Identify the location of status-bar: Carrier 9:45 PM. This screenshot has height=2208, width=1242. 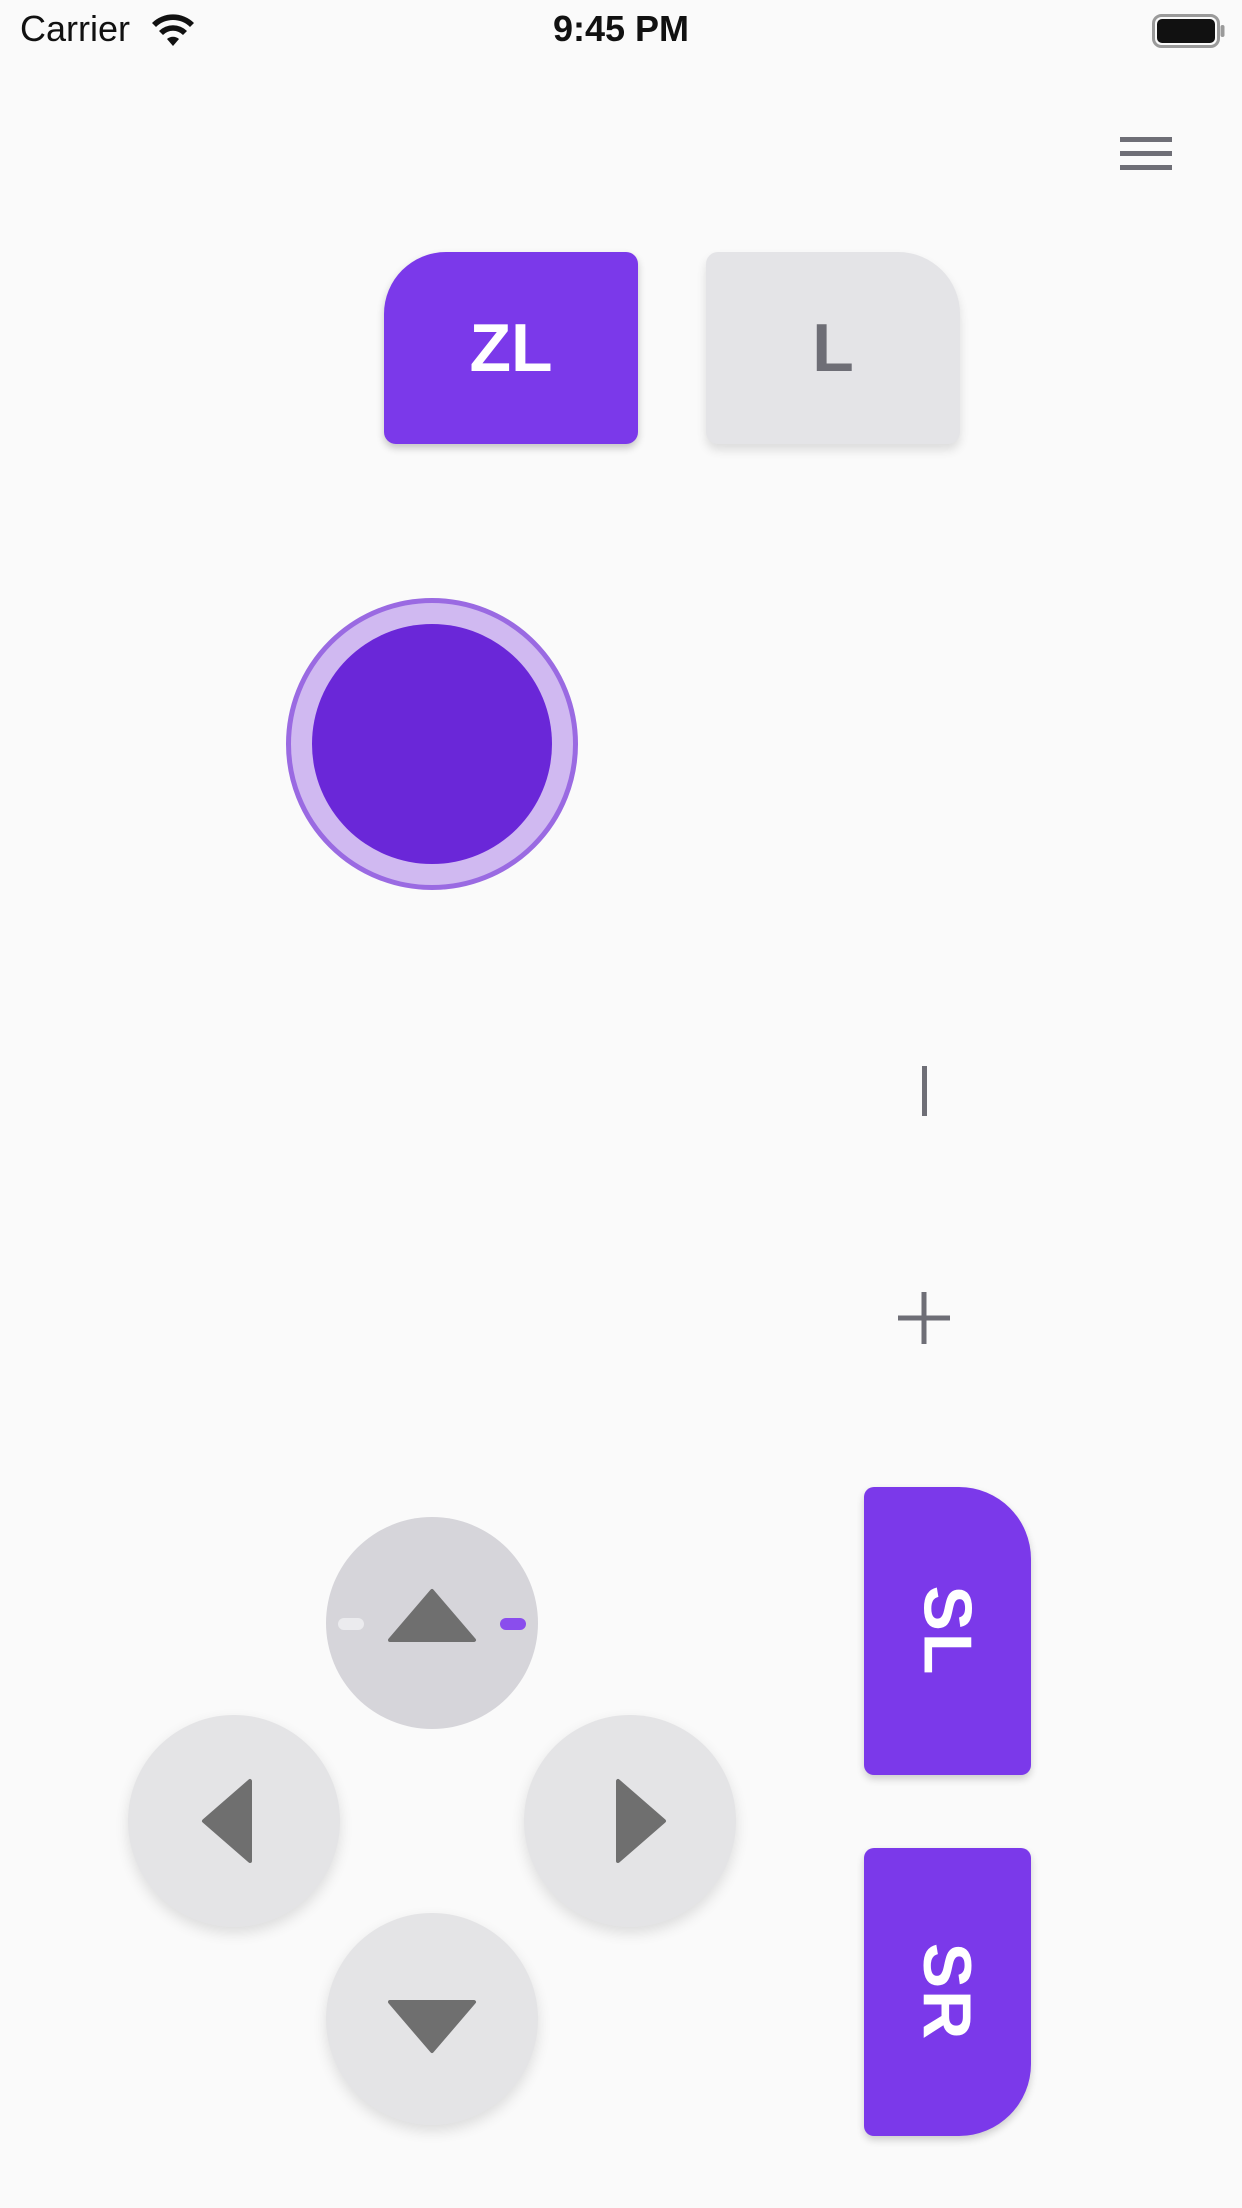
(621, 31).